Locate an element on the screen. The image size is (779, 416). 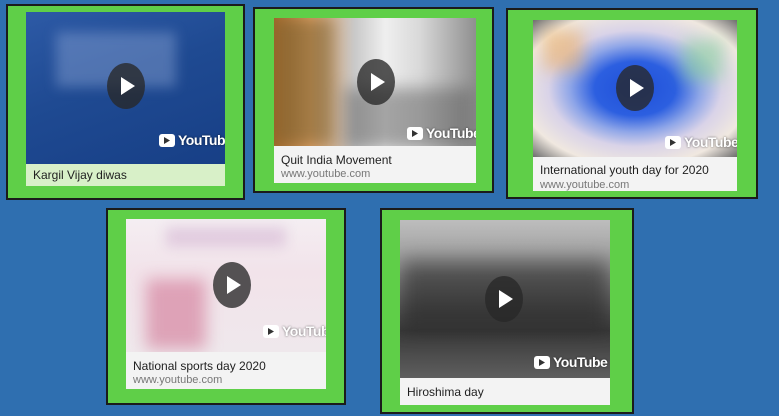
video-title: Quit India Movement is located at coordinates (336, 160).